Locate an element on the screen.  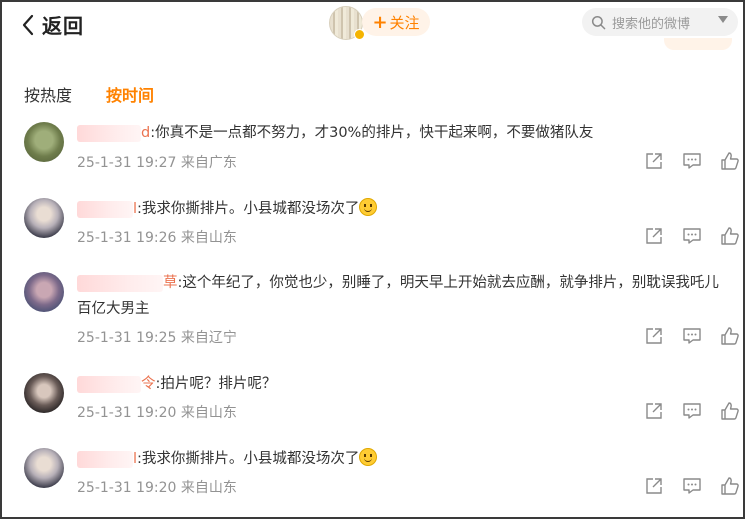
comment-time: 25-1-31 19:26 is located at coordinates (127, 238).